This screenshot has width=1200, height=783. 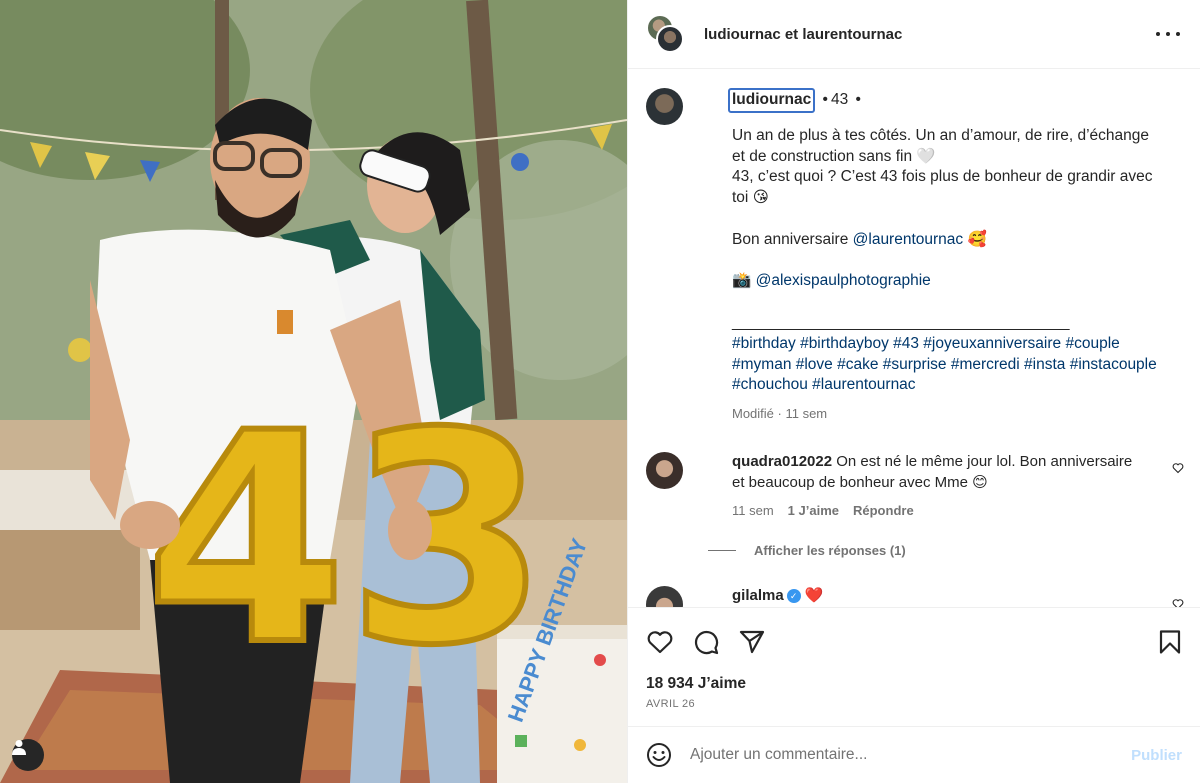 I want to click on more-icon, so click(x=1158, y=34).